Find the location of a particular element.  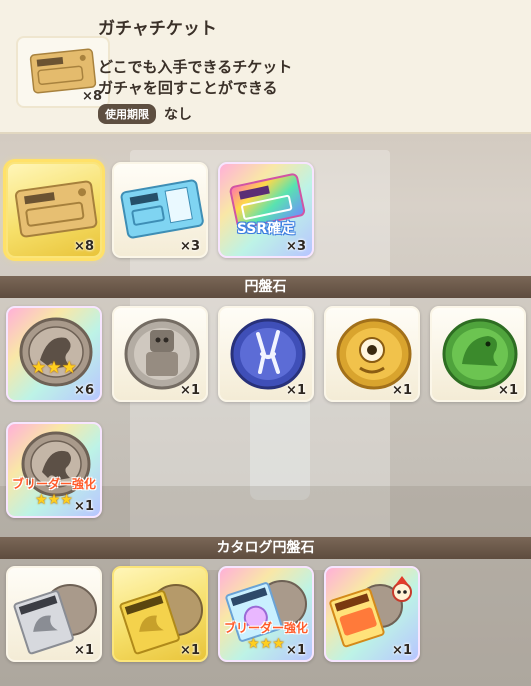

item-description: どこでも入手できるチケット ガチャを回すことができる is located at coordinates (195, 78).